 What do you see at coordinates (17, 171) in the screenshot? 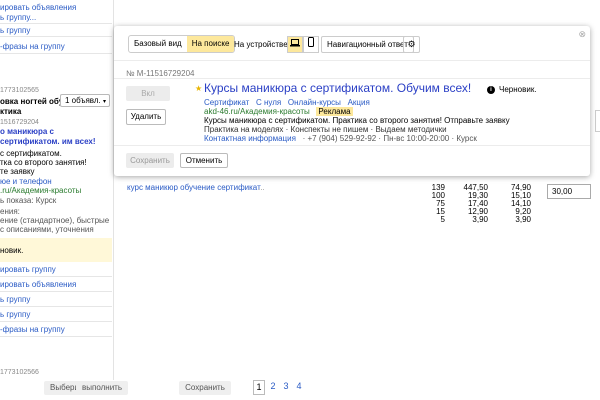
I see `ad-text-line3: те заявку` at bounding box center [17, 171].